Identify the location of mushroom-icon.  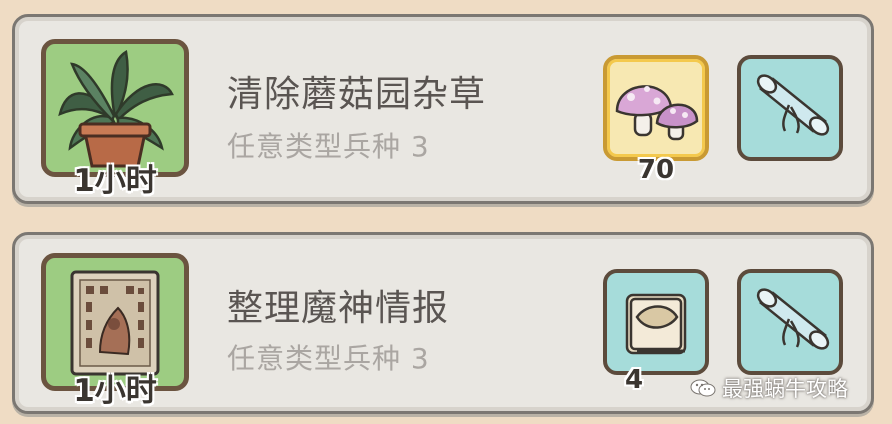
(657, 113).